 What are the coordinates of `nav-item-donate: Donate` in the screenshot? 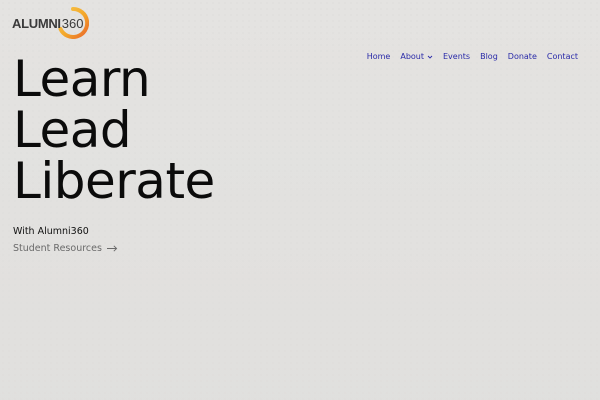 It's located at (522, 56).